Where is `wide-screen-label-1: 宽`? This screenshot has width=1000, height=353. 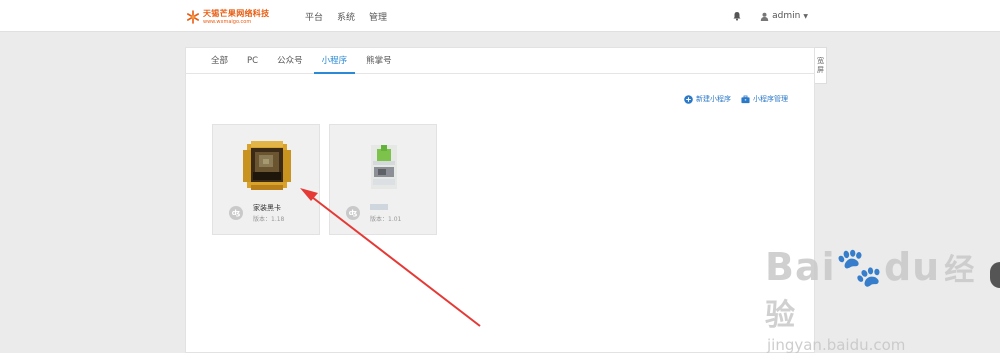 wide-screen-label-1: 宽 is located at coordinates (820, 61).